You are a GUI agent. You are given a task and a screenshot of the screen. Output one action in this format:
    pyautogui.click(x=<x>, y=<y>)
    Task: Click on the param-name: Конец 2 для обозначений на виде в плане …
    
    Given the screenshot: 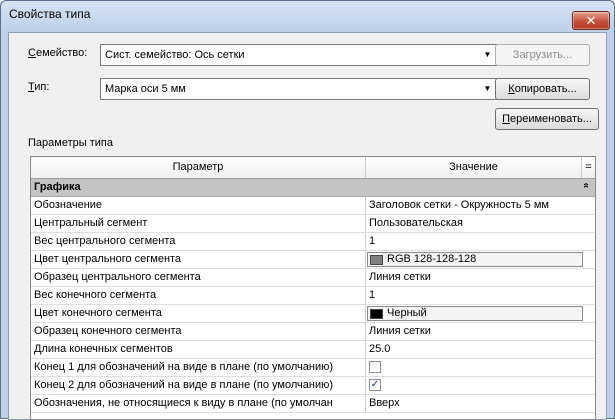 What is the action you would take?
    pyautogui.click(x=198, y=385)
    